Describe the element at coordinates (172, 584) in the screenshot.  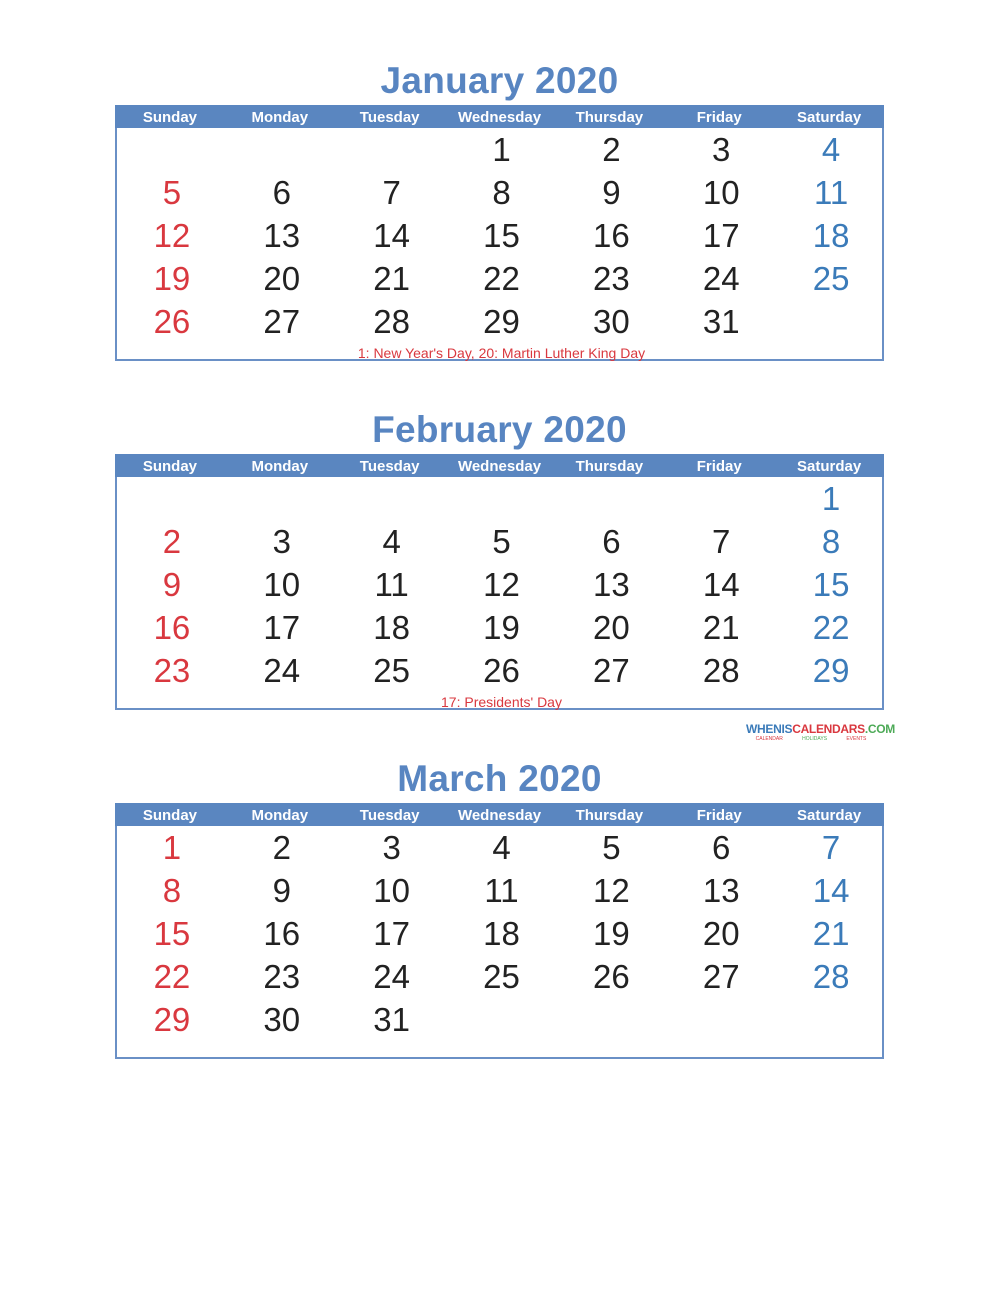
I see `day-cell-sunday: 9` at that location.